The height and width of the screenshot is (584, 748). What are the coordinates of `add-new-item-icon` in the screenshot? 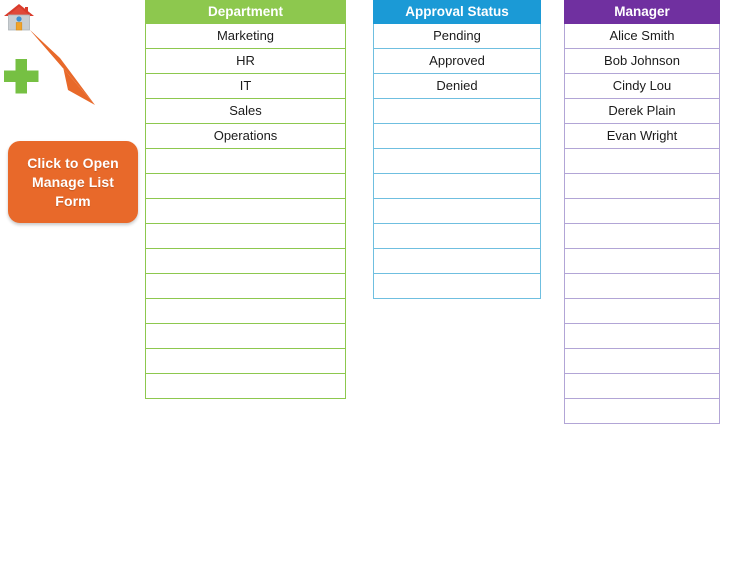 It's located at (21, 76).